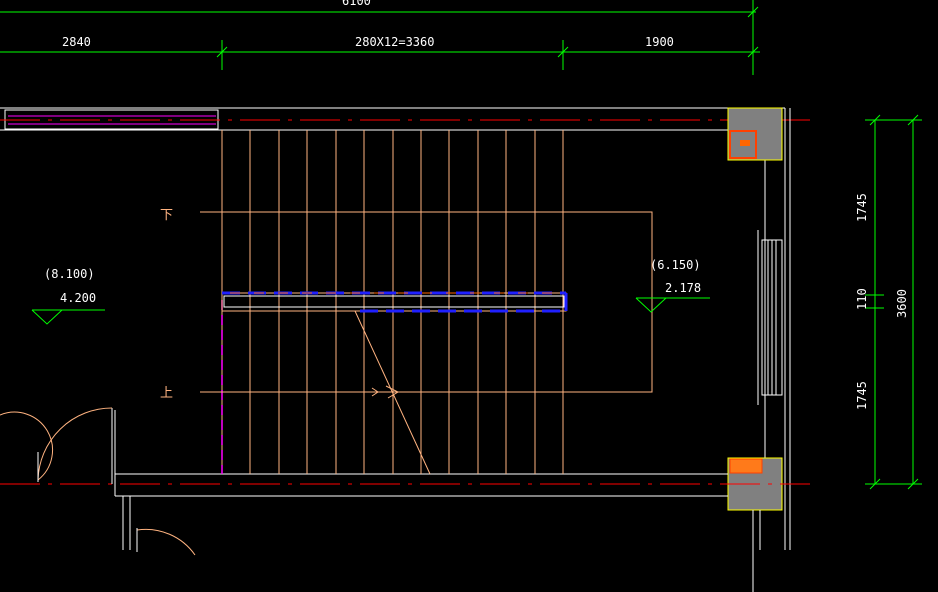 This screenshot has height=592, width=938. Describe the element at coordinates (356, 4) in the screenshot. I see `dim-overall: 6100` at that location.